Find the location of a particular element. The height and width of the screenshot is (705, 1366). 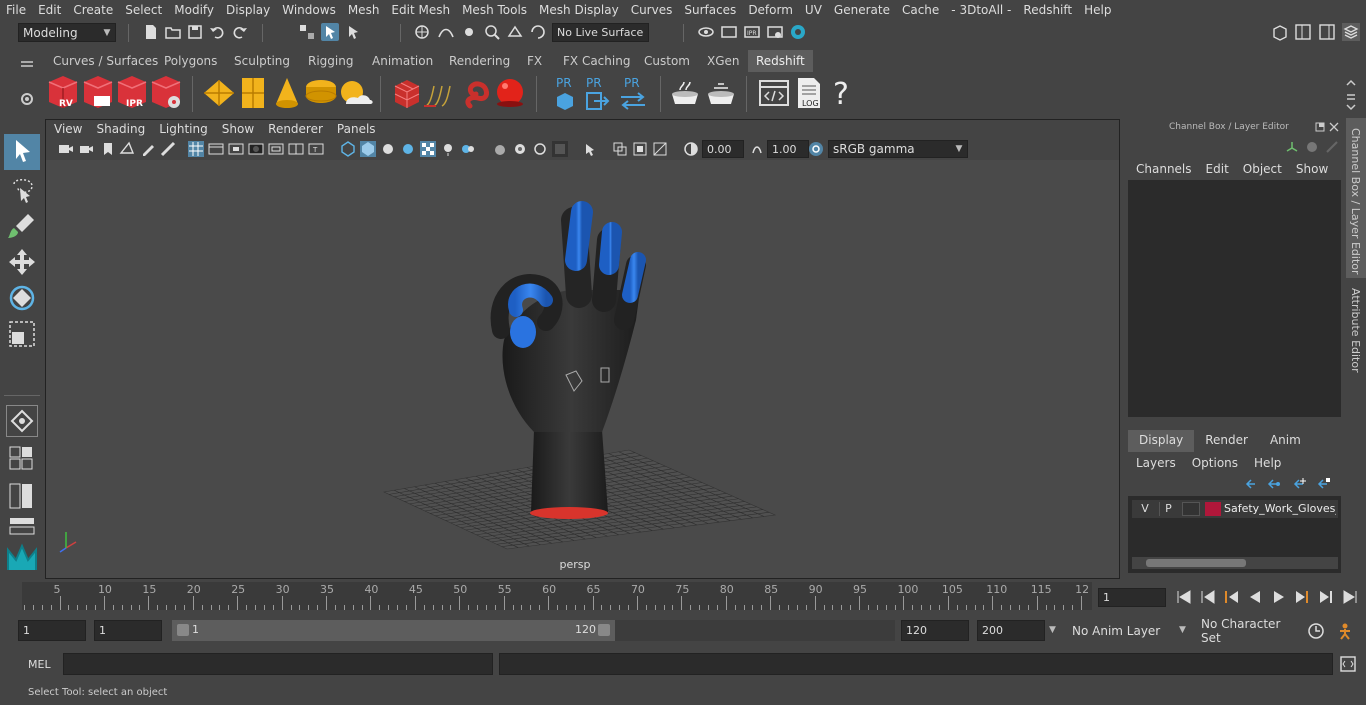

play-forward-icon is located at coordinates (1279, 597).